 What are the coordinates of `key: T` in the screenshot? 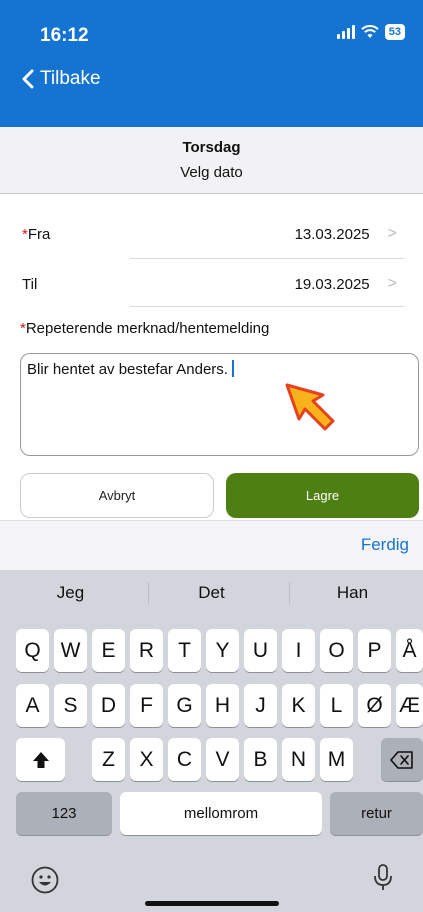 It's located at (184, 650).